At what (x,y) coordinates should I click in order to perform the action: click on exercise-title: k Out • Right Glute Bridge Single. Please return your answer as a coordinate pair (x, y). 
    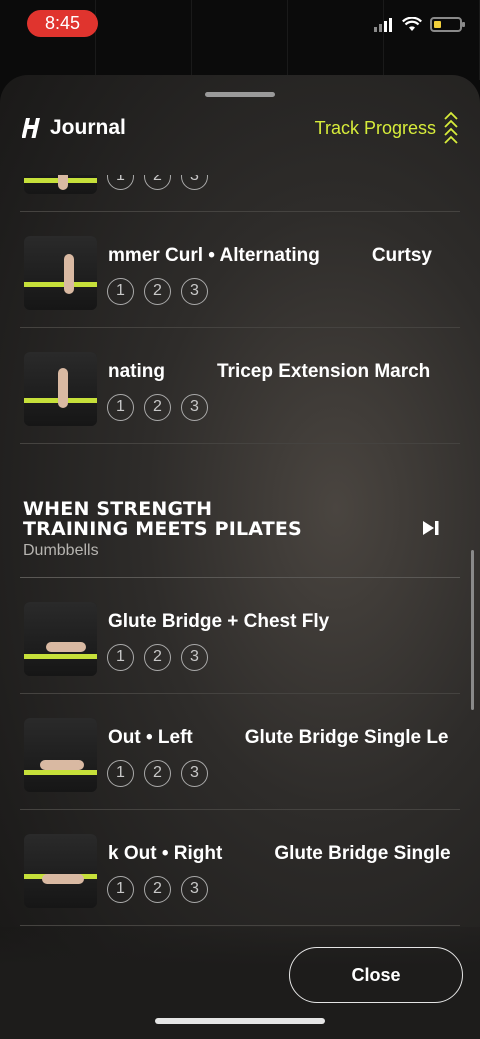
    Looking at the image, I should click on (284, 854).